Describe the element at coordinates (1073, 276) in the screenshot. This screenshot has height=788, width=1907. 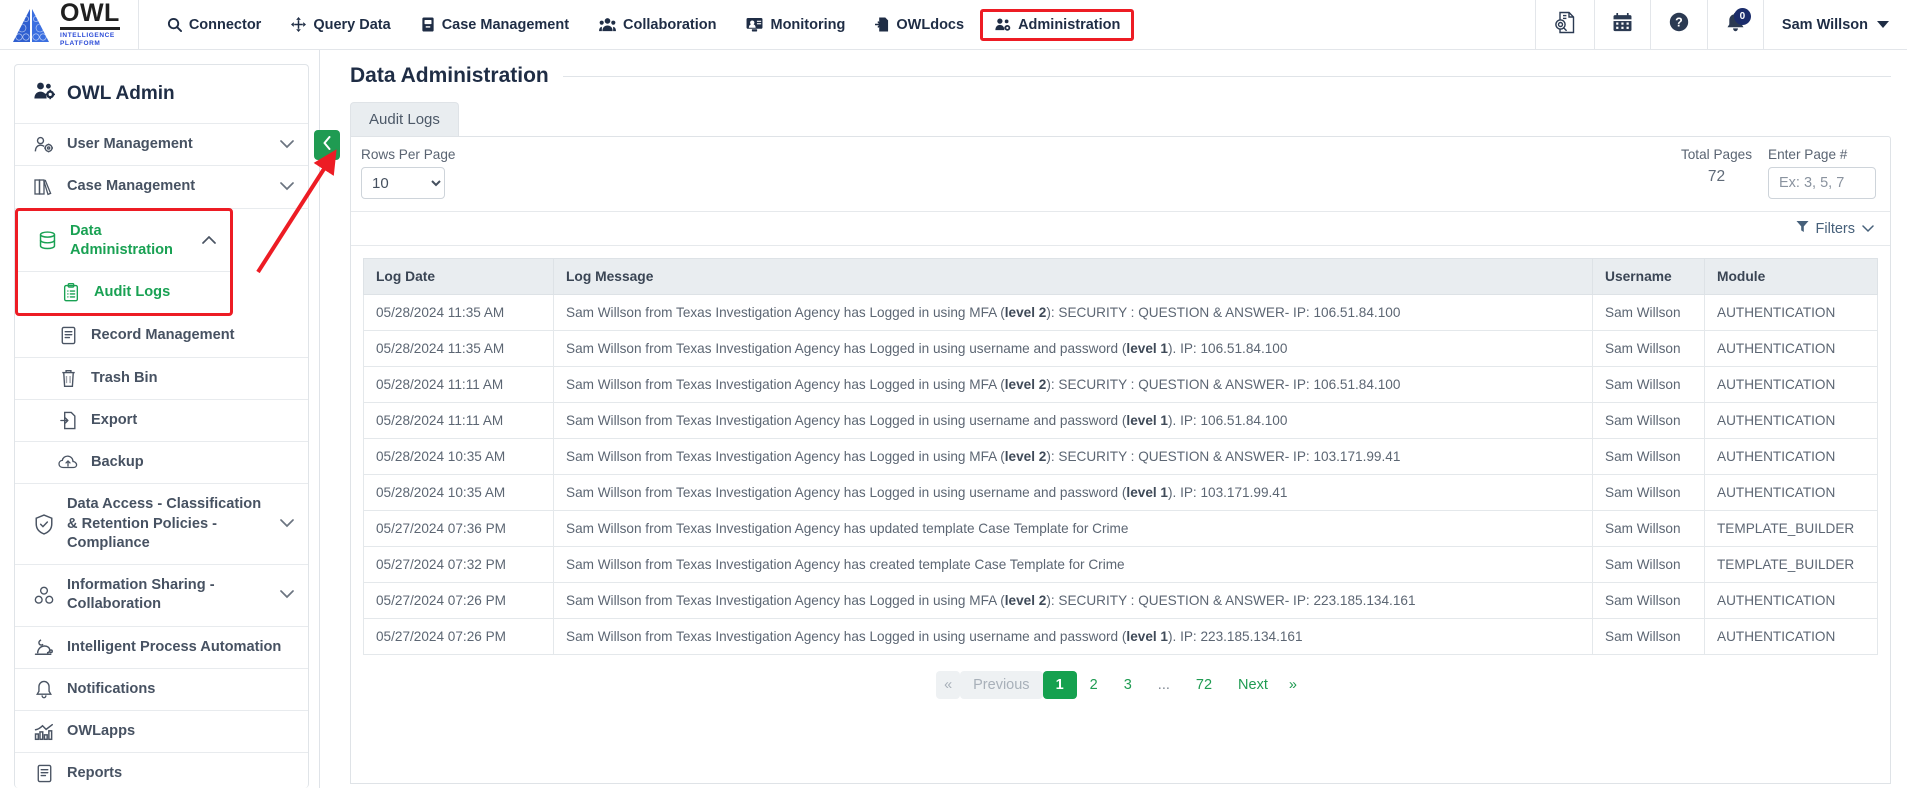
I see `column-header-log-message: Log Message` at that location.